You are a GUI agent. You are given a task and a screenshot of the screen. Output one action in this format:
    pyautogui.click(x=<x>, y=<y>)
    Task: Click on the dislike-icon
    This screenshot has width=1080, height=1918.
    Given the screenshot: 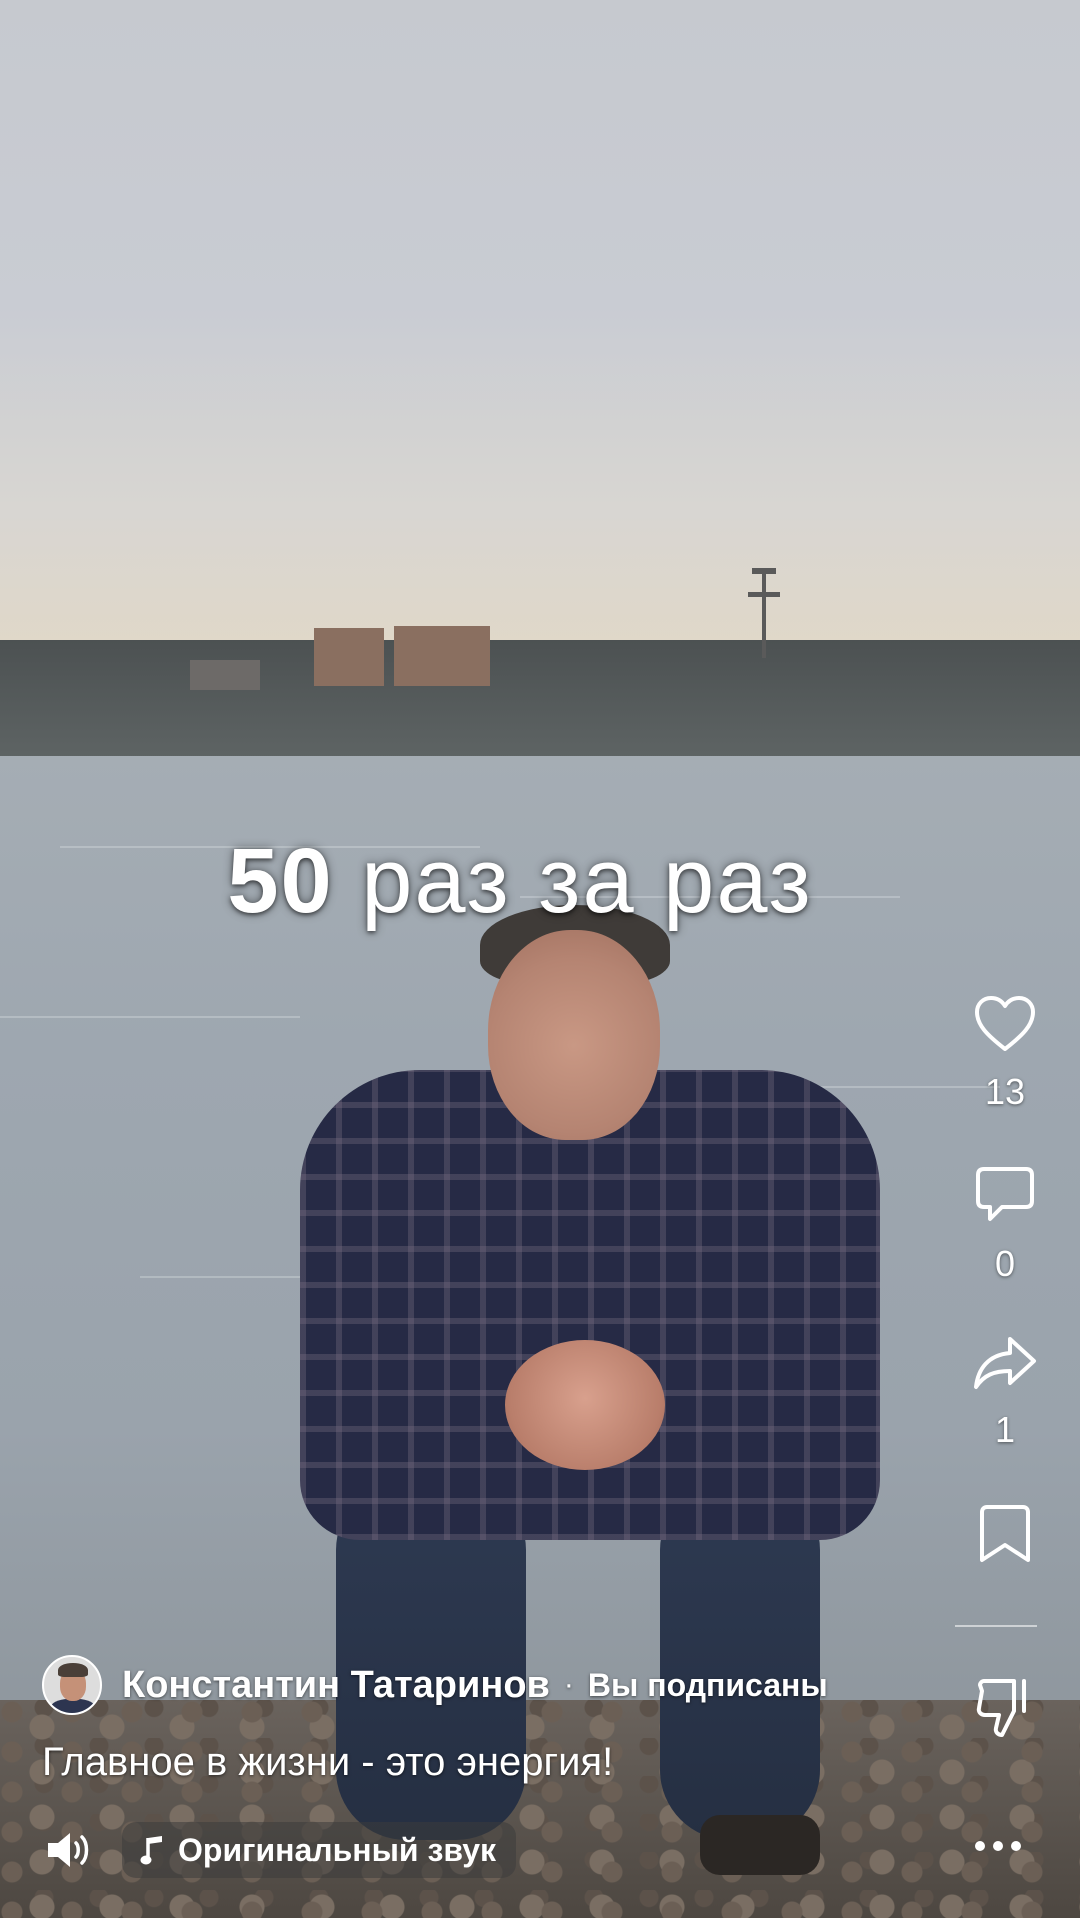 What is the action you would take?
    pyautogui.click(x=1001, y=1708)
    